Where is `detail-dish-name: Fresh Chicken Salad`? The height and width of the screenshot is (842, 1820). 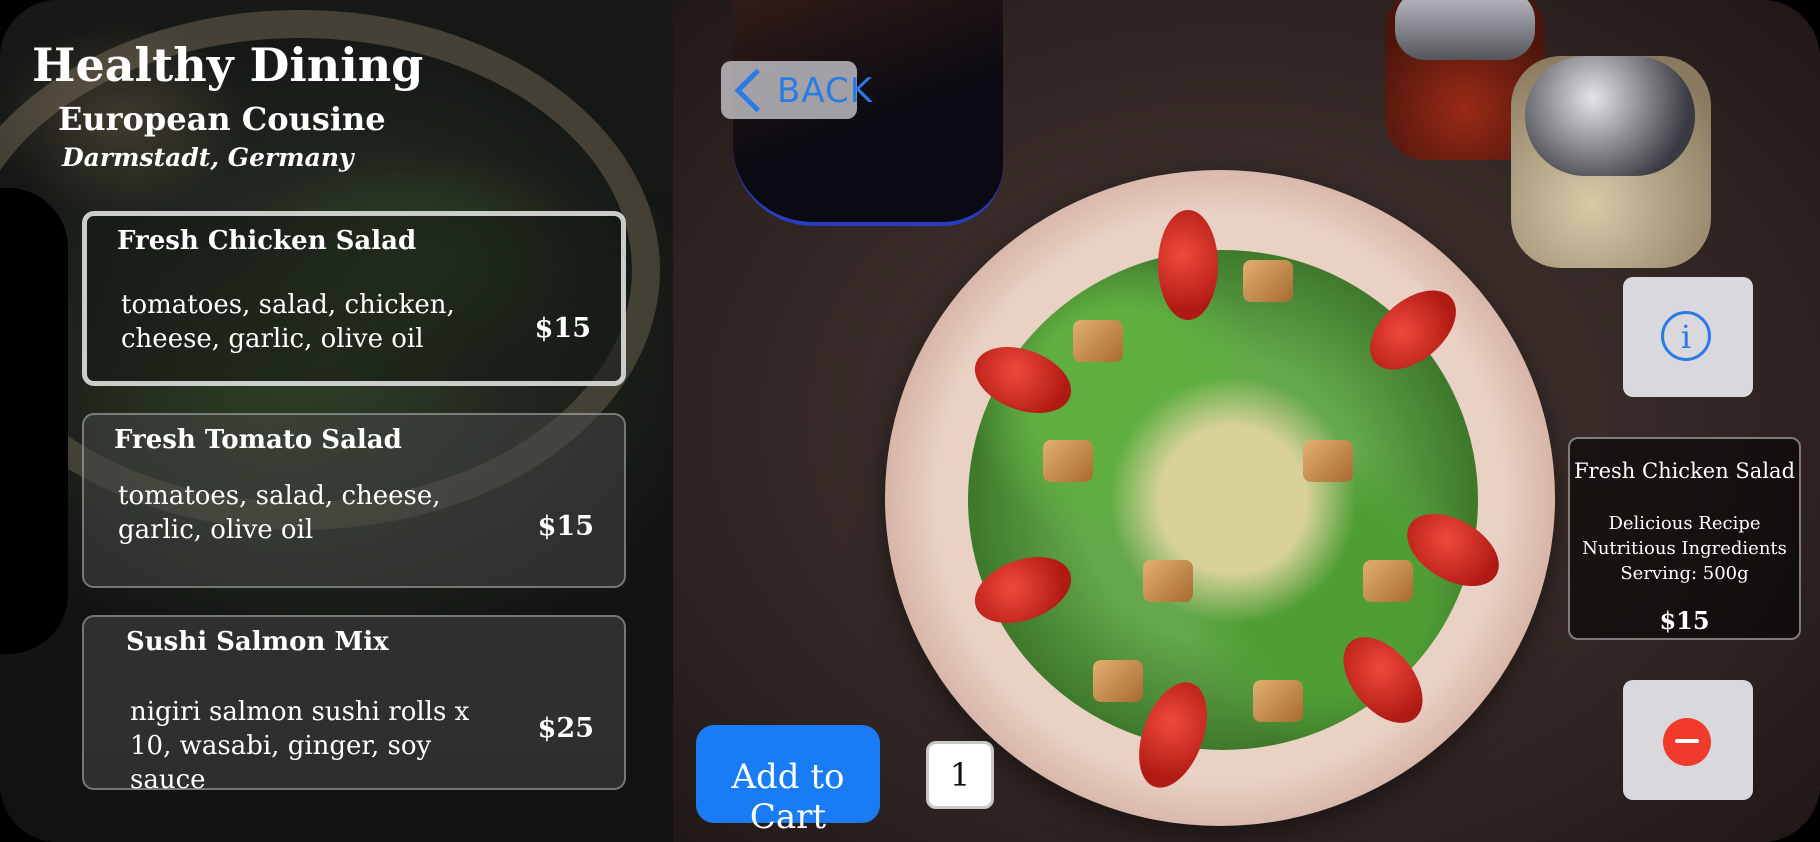
detail-dish-name: Fresh Chicken Salad is located at coordinates (1684, 471).